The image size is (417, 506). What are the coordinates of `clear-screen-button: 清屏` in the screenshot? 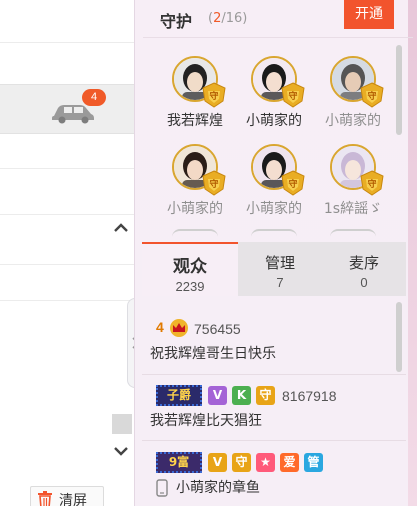 It's located at (67, 496).